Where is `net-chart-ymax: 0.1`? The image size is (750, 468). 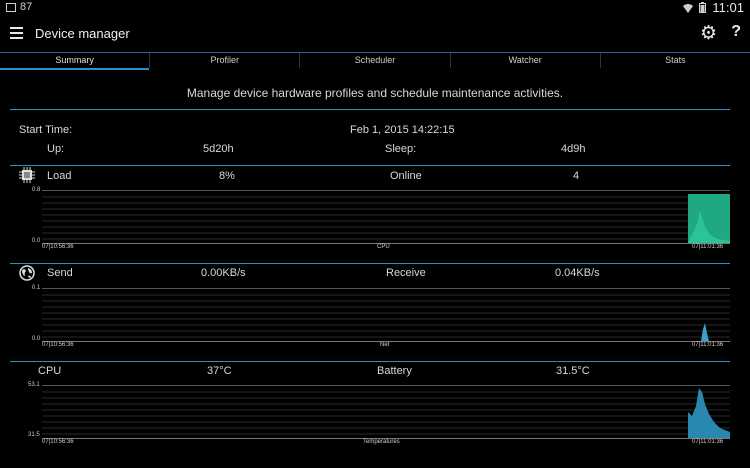 net-chart-ymax: 0.1 is located at coordinates (36, 288).